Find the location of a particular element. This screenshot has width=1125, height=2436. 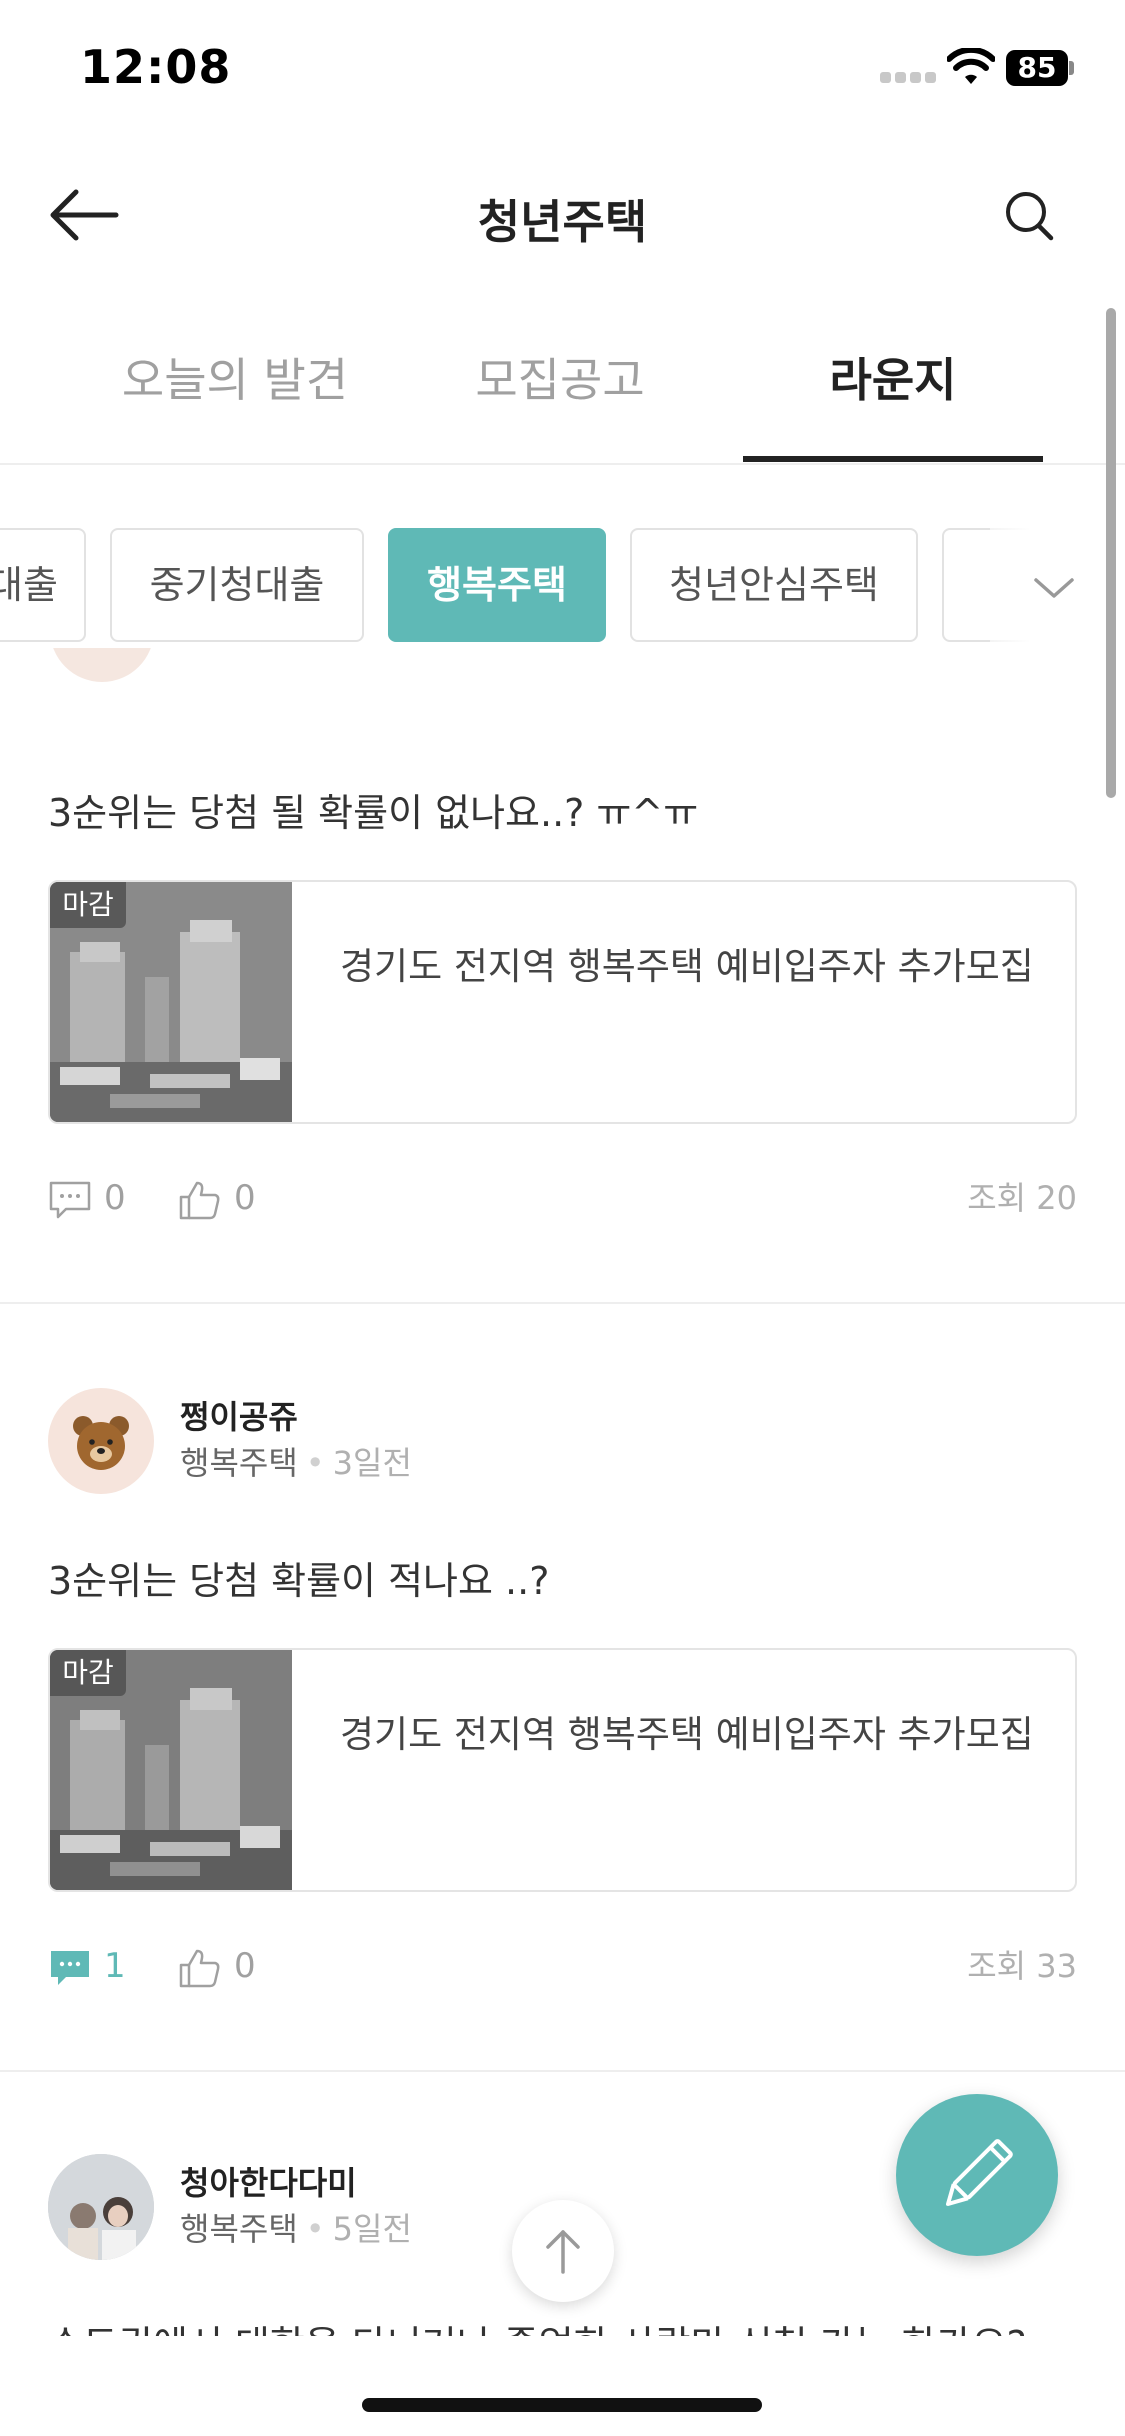

comment-count-value: 1 is located at coordinates (115, 1966).